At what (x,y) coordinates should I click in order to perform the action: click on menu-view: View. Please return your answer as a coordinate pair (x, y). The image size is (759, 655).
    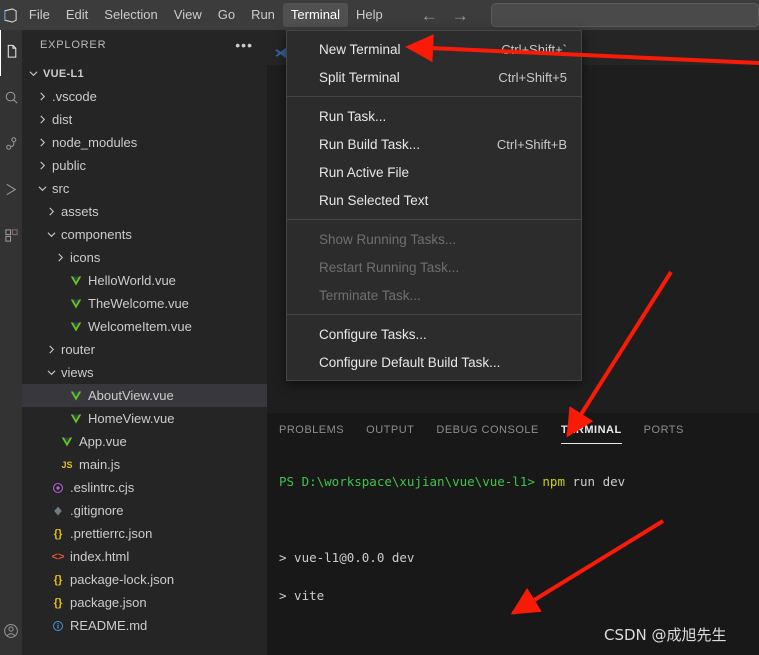
    Looking at the image, I should click on (188, 15).